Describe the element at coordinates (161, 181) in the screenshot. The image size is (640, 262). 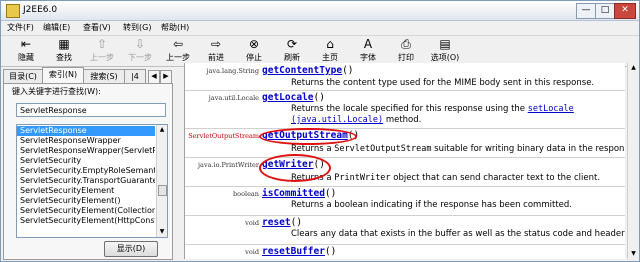
I see `list-scrollbar: ▲ ▼` at that location.